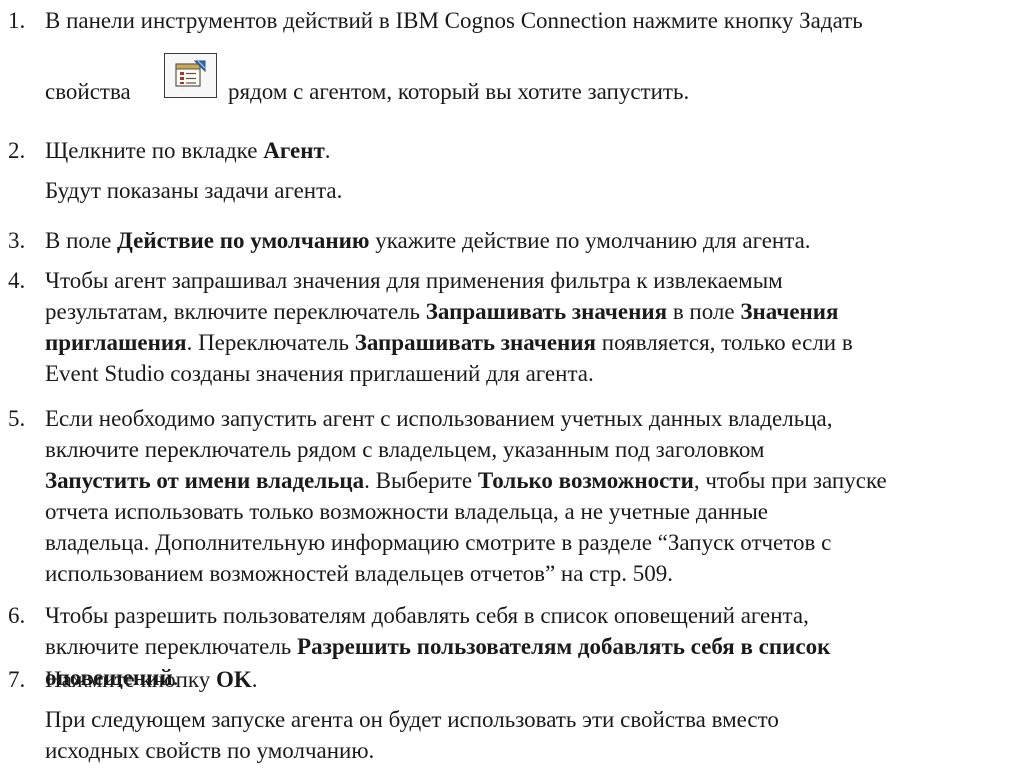 This screenshot has height=772, width=1010. Describe the element at coordinates (294, 150) in the screenshot. I see `ui-label: Агент` at that location.